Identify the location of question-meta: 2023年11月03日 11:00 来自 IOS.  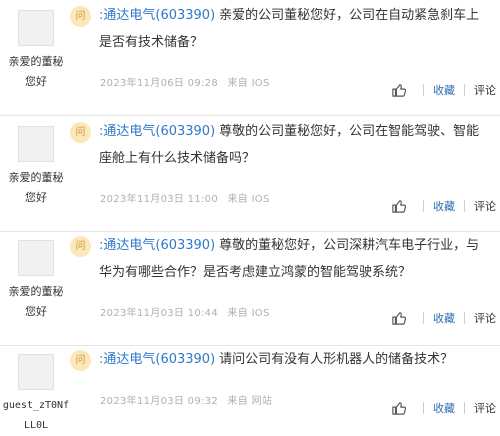
(185, 197).